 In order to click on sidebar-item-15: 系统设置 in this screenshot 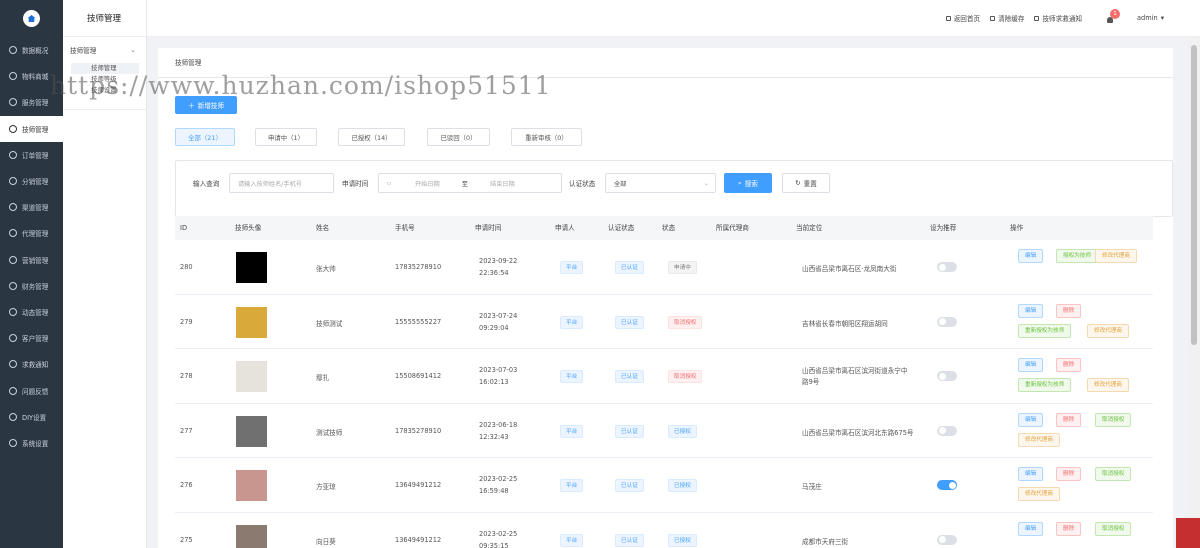, I will do `click(31, 443)`.